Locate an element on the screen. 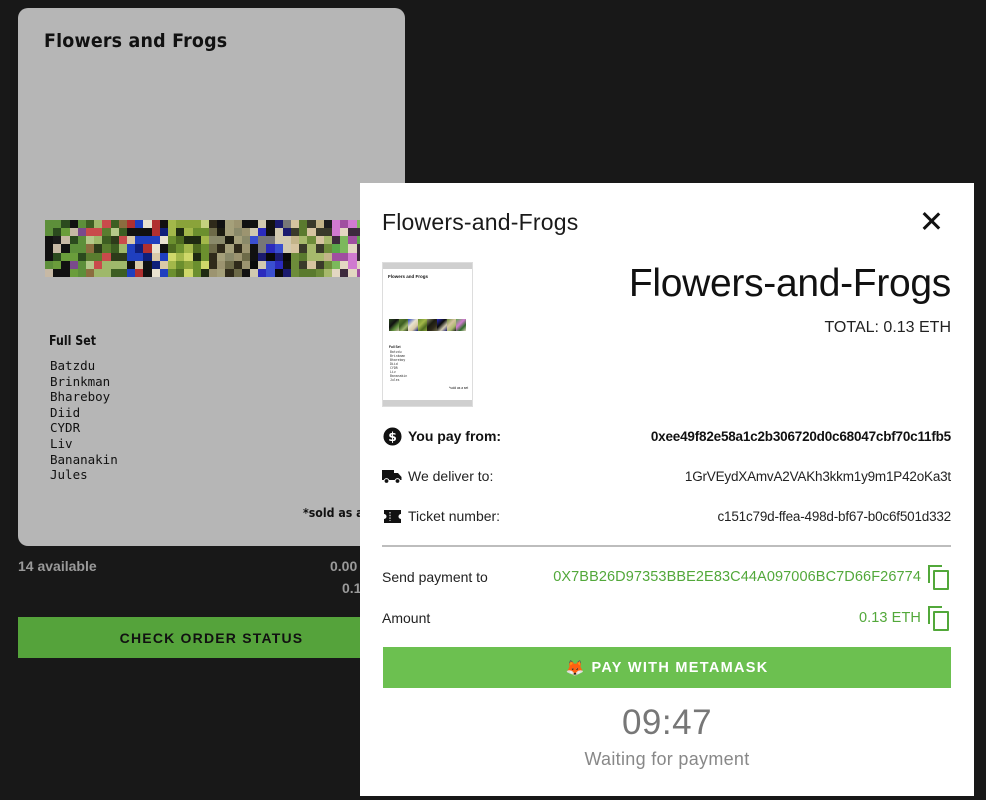  thumbnail-bottom-bar is located at coordinates (427, 403).